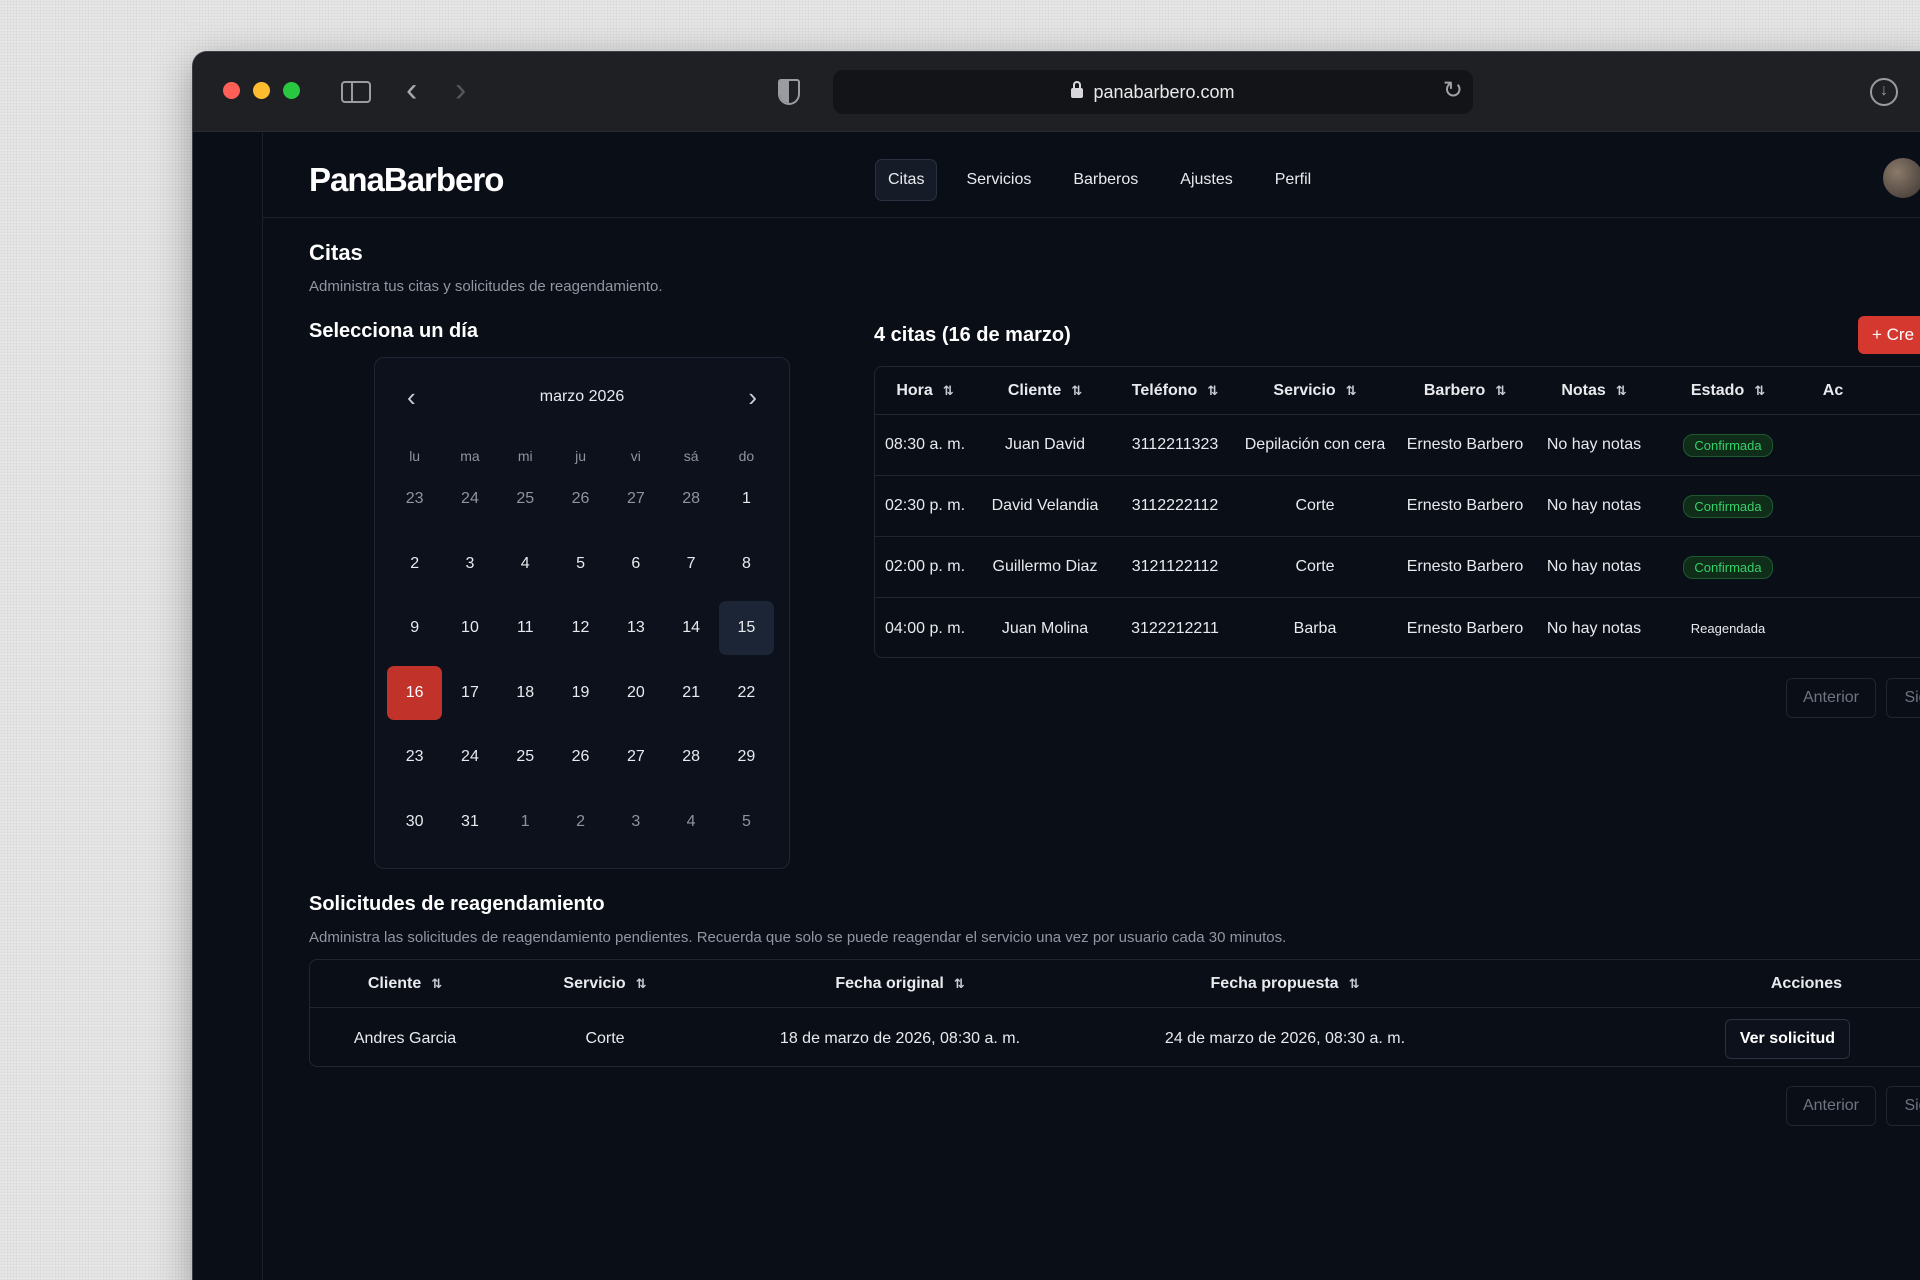  Describe the element at coordinates (1293, 180) in the screenshot. I see `nav-item-perfil: Perfil` at that location.